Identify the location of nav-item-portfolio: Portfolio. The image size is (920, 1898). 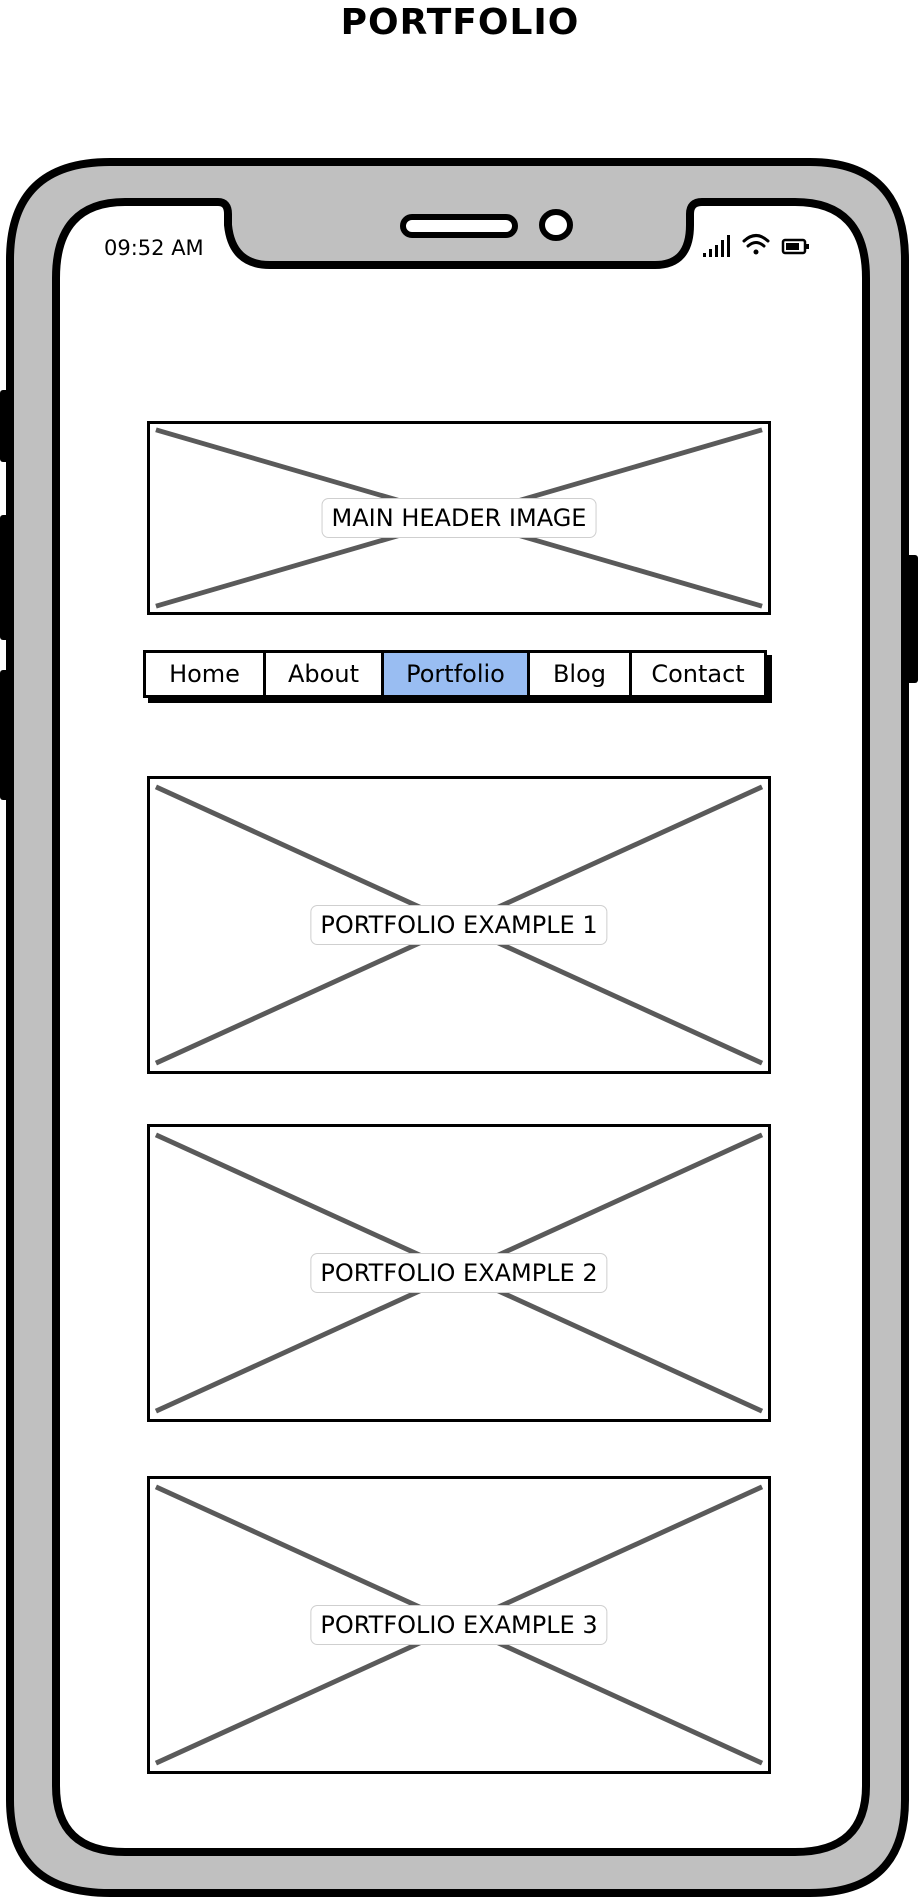
(457, 674).